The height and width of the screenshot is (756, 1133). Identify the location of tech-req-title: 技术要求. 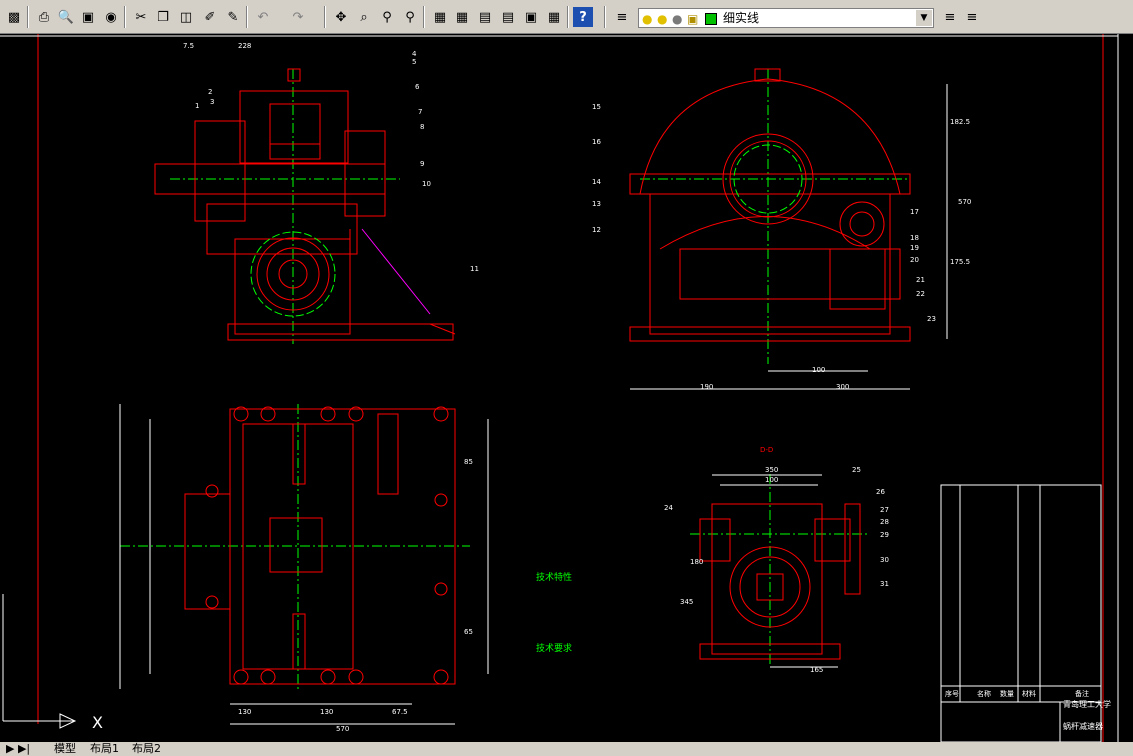
(554, 648).